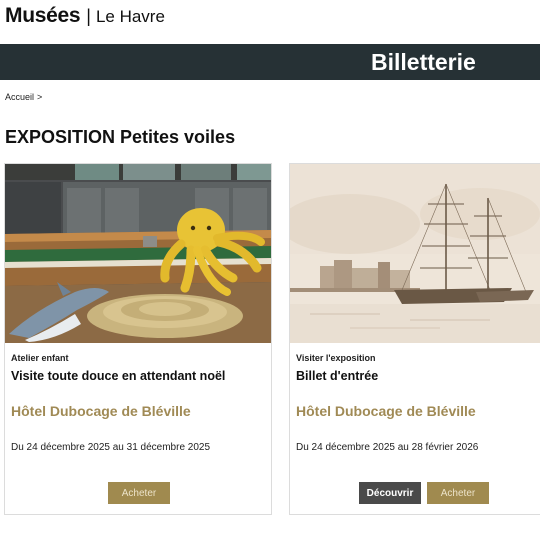  I want to click on breadcrumb: Accueil >, so click(23, 97).